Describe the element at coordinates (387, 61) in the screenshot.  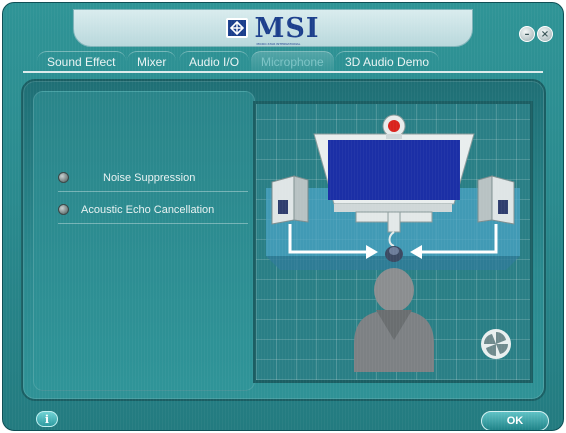
I see `tab-3d-audio-demo: 3D Audio Demo` at that location.